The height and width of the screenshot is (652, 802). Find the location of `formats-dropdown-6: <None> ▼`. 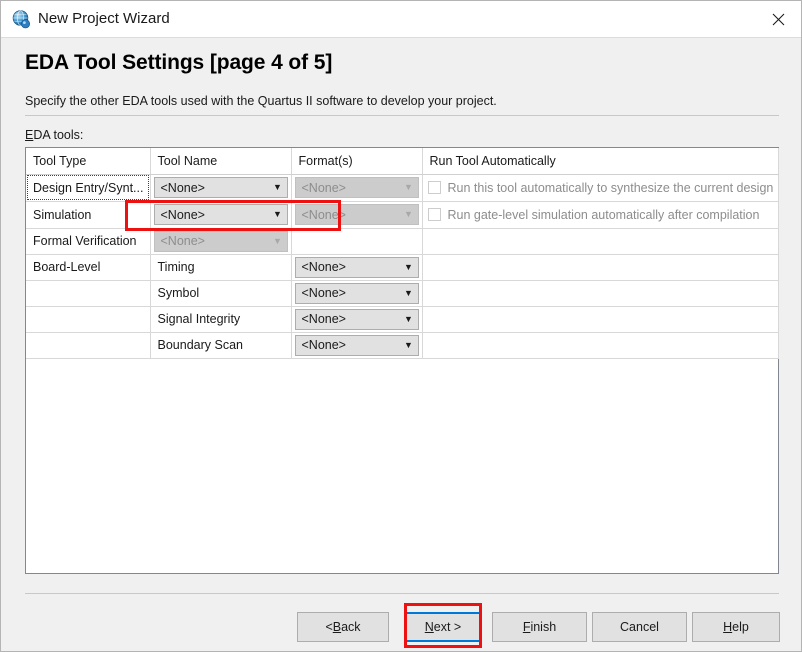

formats-dropdown-6: <None> ▼ is located at coordinates (356, 345).